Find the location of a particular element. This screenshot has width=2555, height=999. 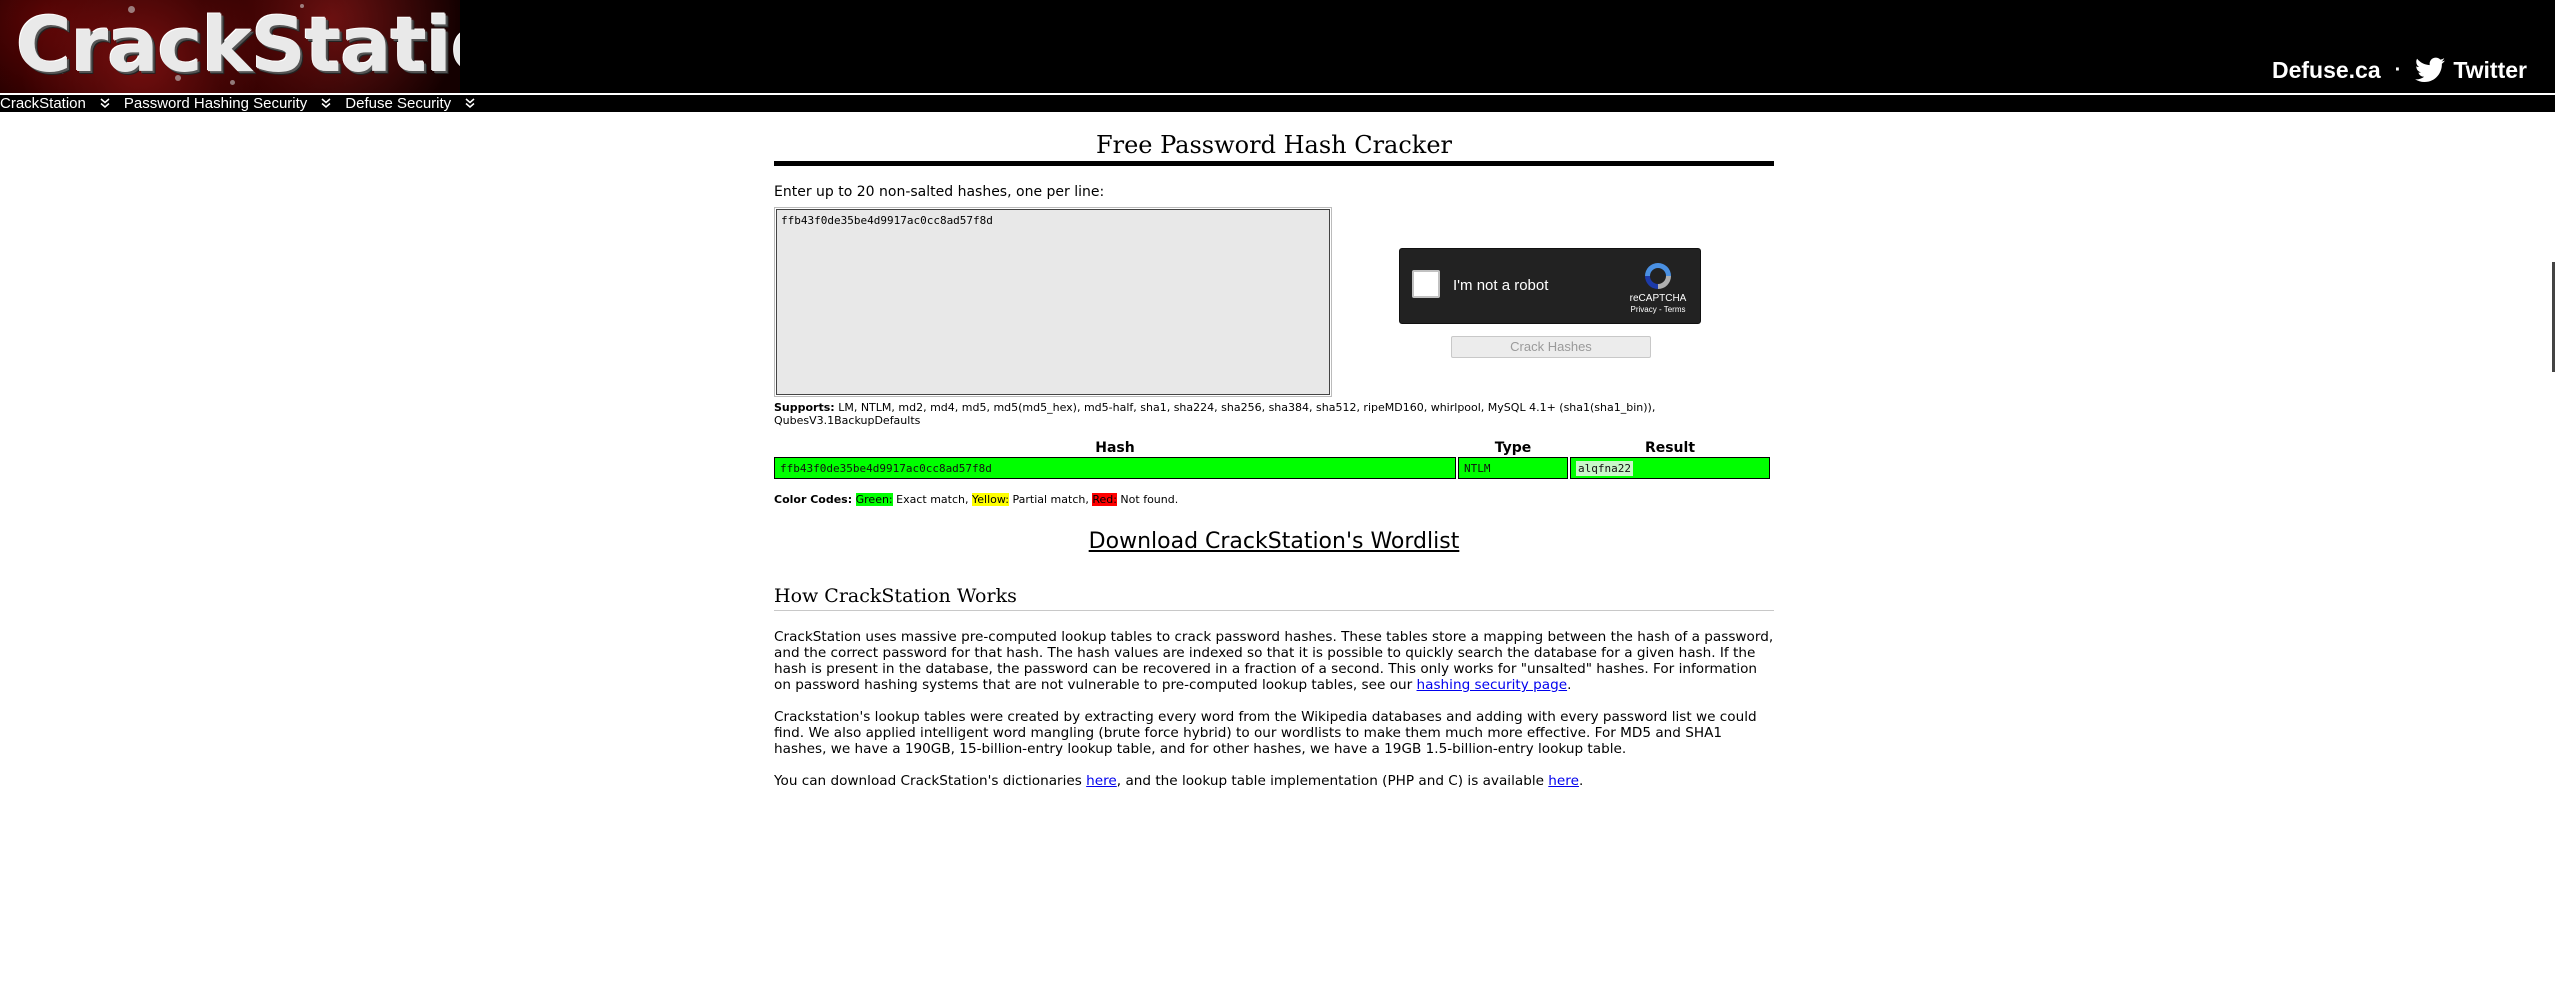

result-hash-cell: ffb43f0de35be4d9917ac0cc8ad57f8d is located at coordinates (1115, 468).